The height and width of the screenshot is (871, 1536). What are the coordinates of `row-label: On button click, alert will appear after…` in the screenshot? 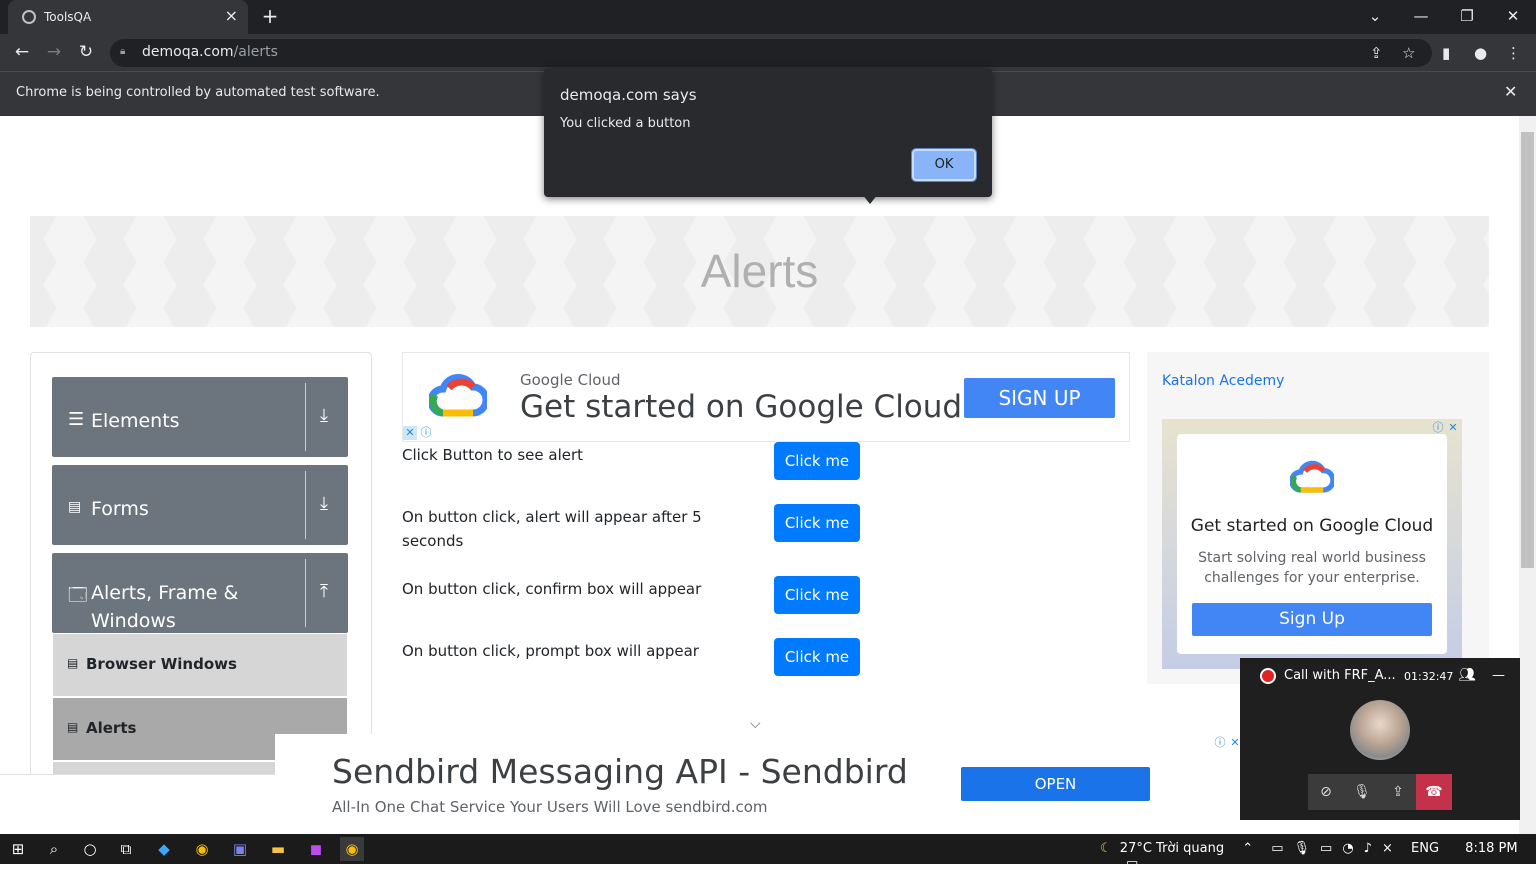 It's located at (552, 529).